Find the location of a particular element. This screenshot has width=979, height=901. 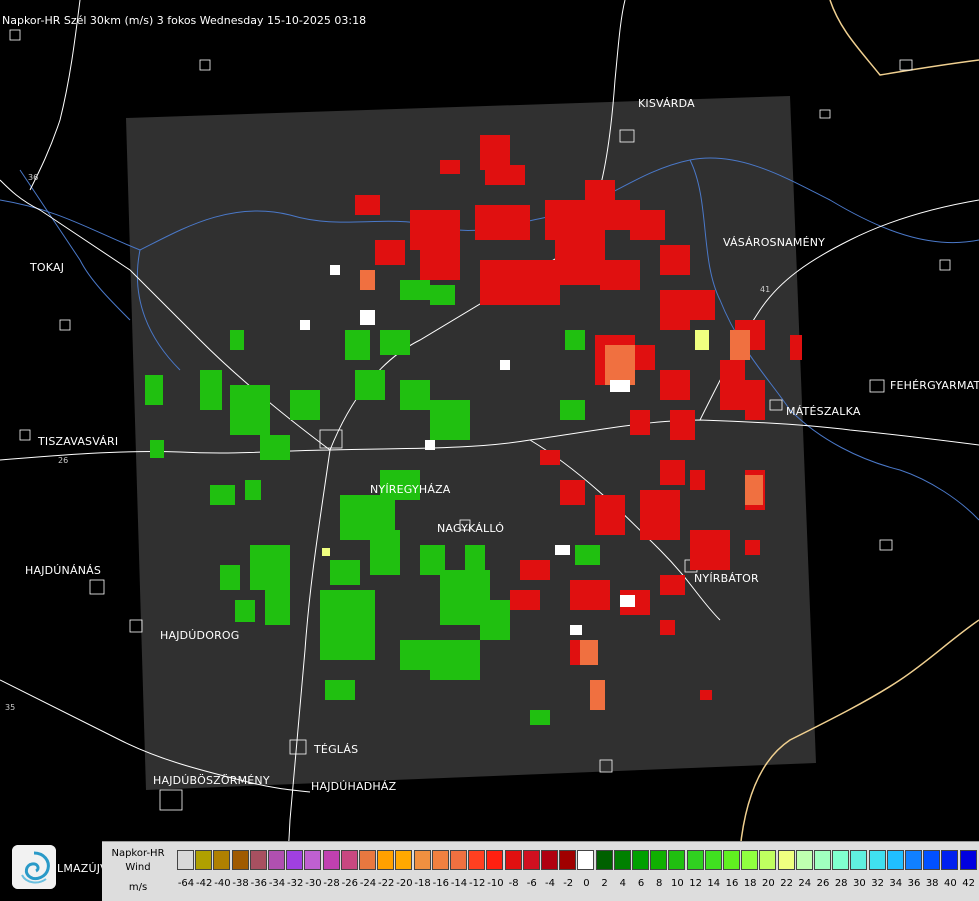

legend-tick-label: -18 is located at coordinates (422, 883).